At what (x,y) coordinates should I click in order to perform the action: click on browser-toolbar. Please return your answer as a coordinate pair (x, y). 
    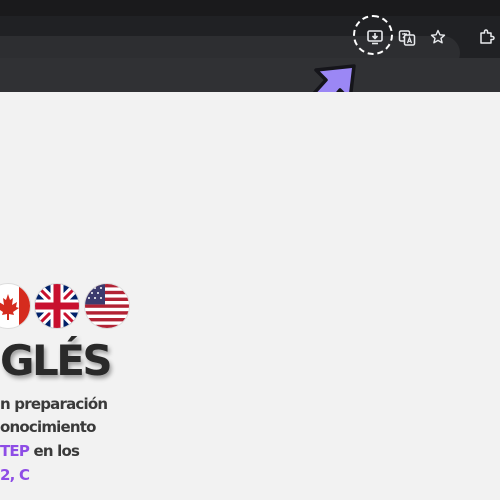
    Looking at the image, I should click on (250, 43).